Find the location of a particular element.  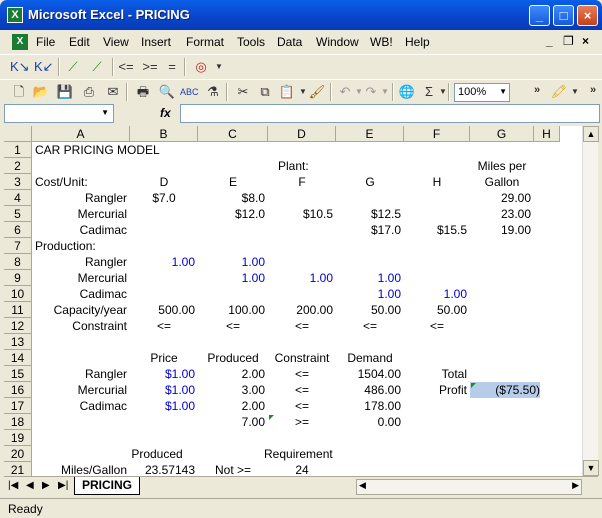

row-header: 20 is located at coordinates (18, 454).